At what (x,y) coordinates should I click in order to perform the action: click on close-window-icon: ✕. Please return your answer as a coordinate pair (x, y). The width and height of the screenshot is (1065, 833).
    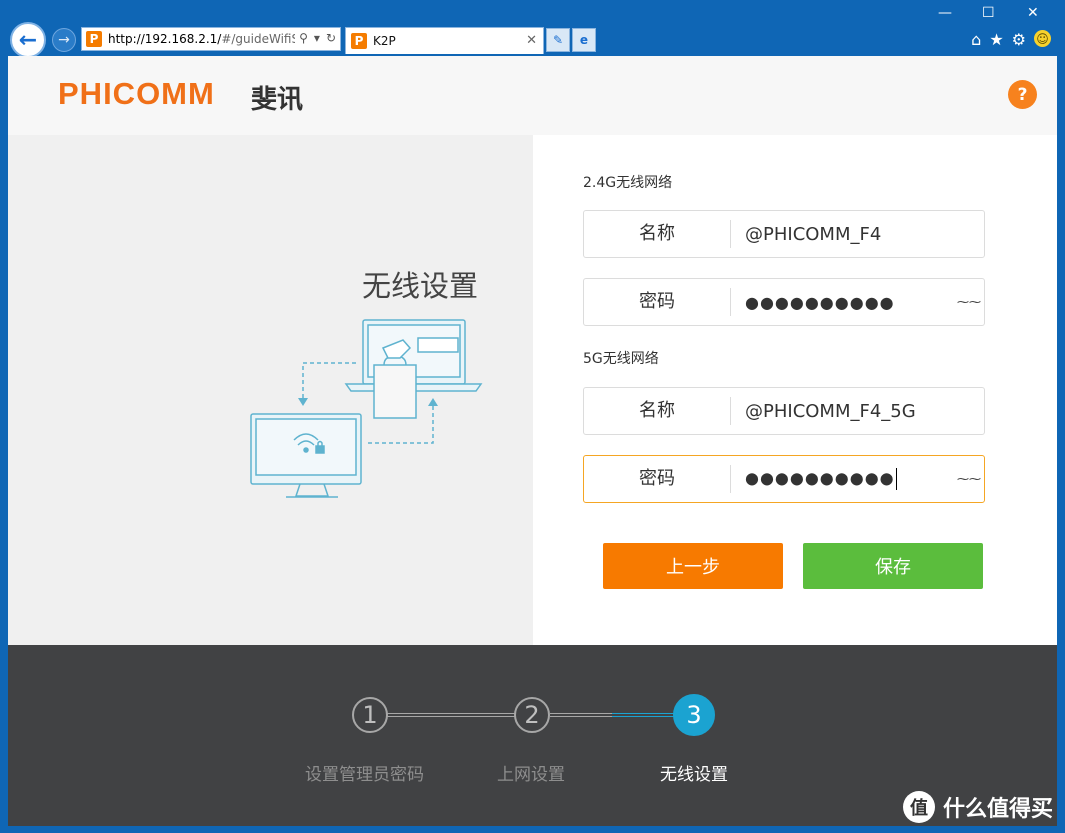
    Looking at the image, I should click on (1033, 13).